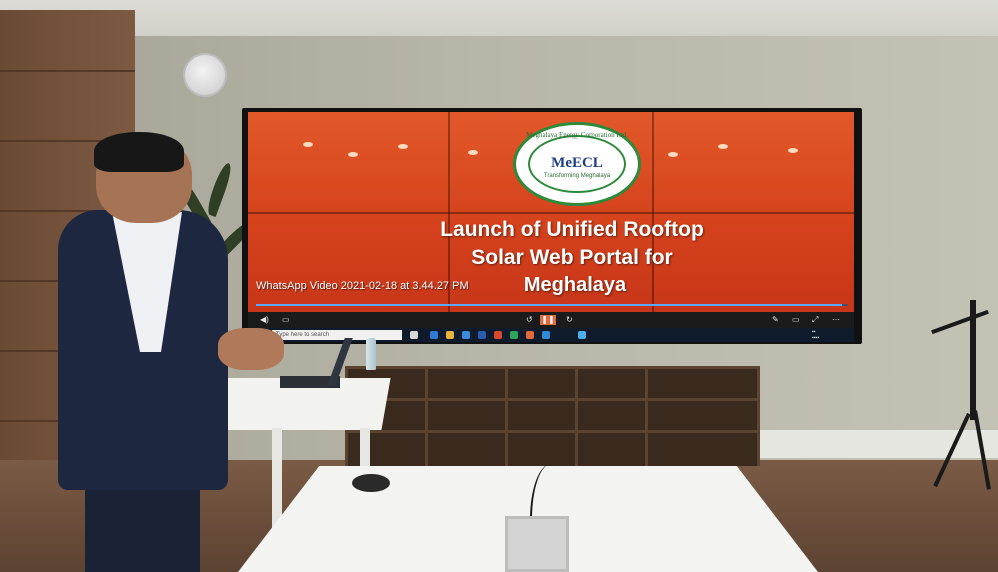  I want to click on taskbar-search-input: Type here to search, so click(337, 335).